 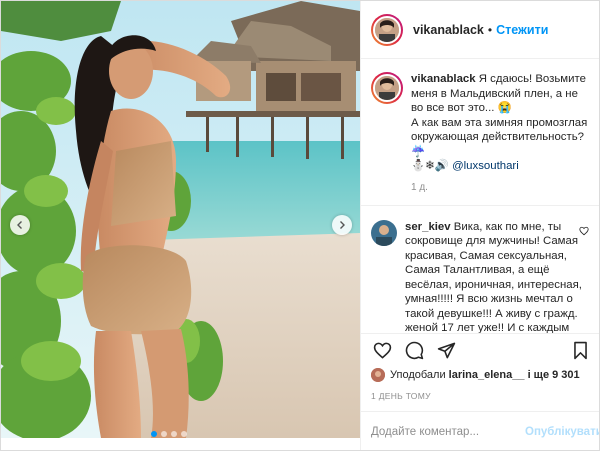 I want to click on snow-emojis: ⛄❄🔊, so click(x=430, y=166).